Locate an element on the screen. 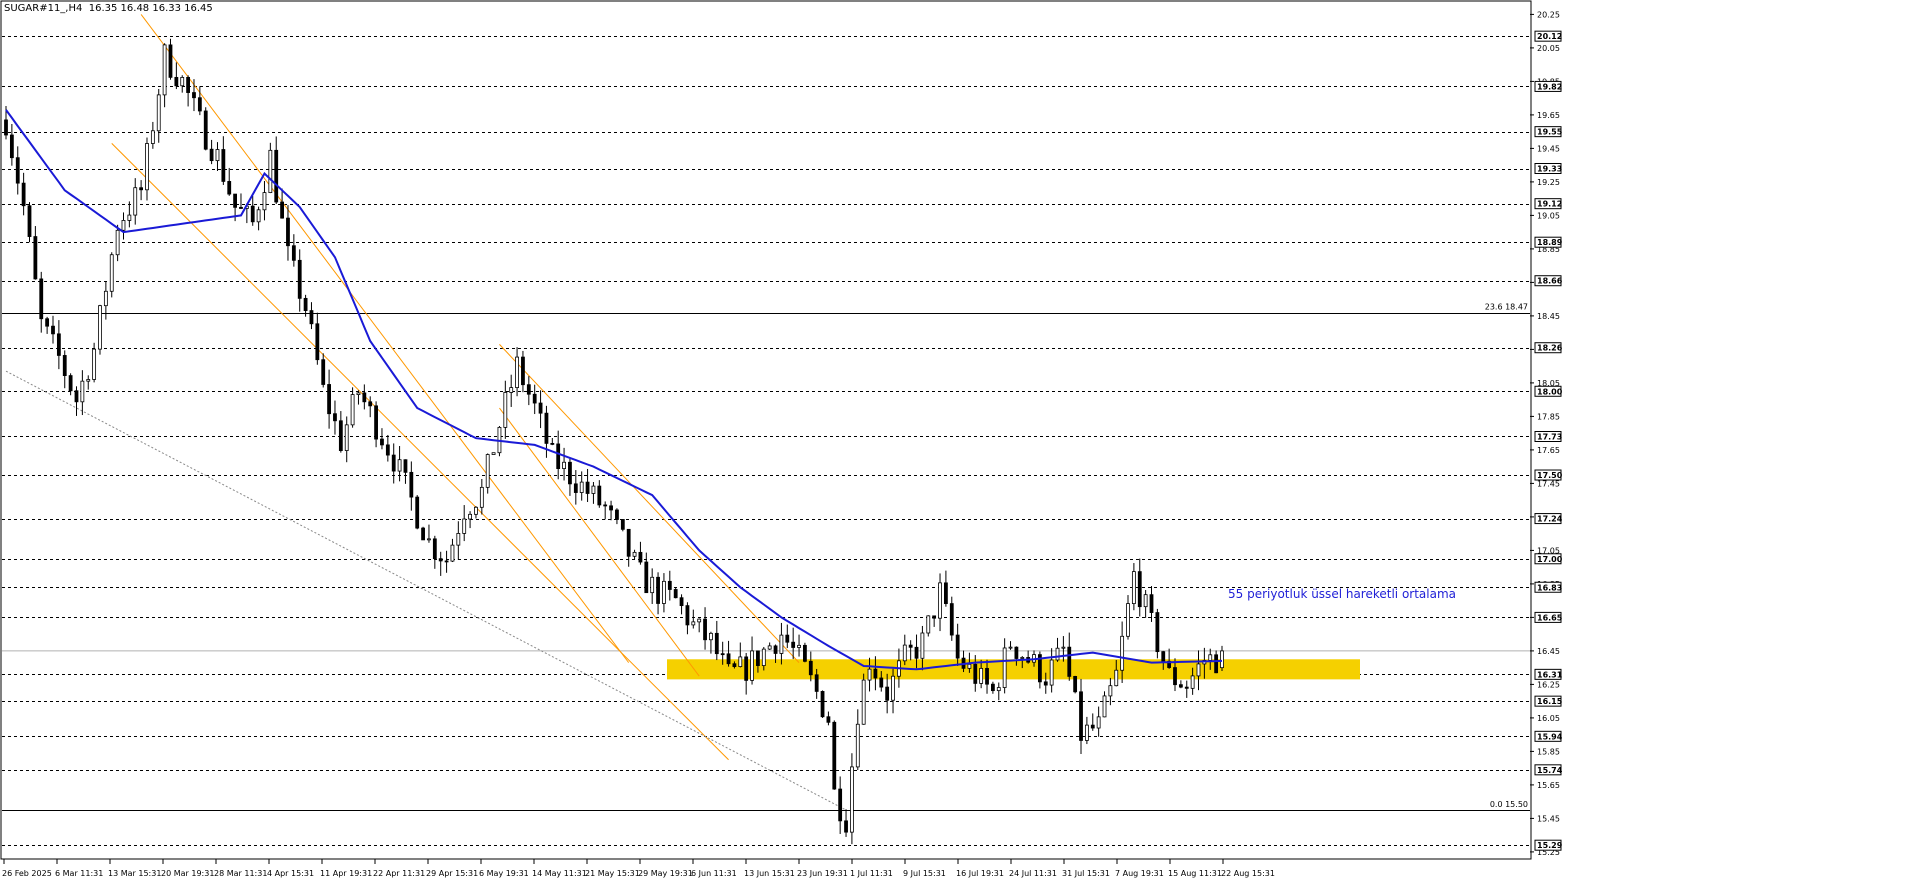 This screenshot has height=888, width=1916. support-zone is located at coordinates (1013, 669).